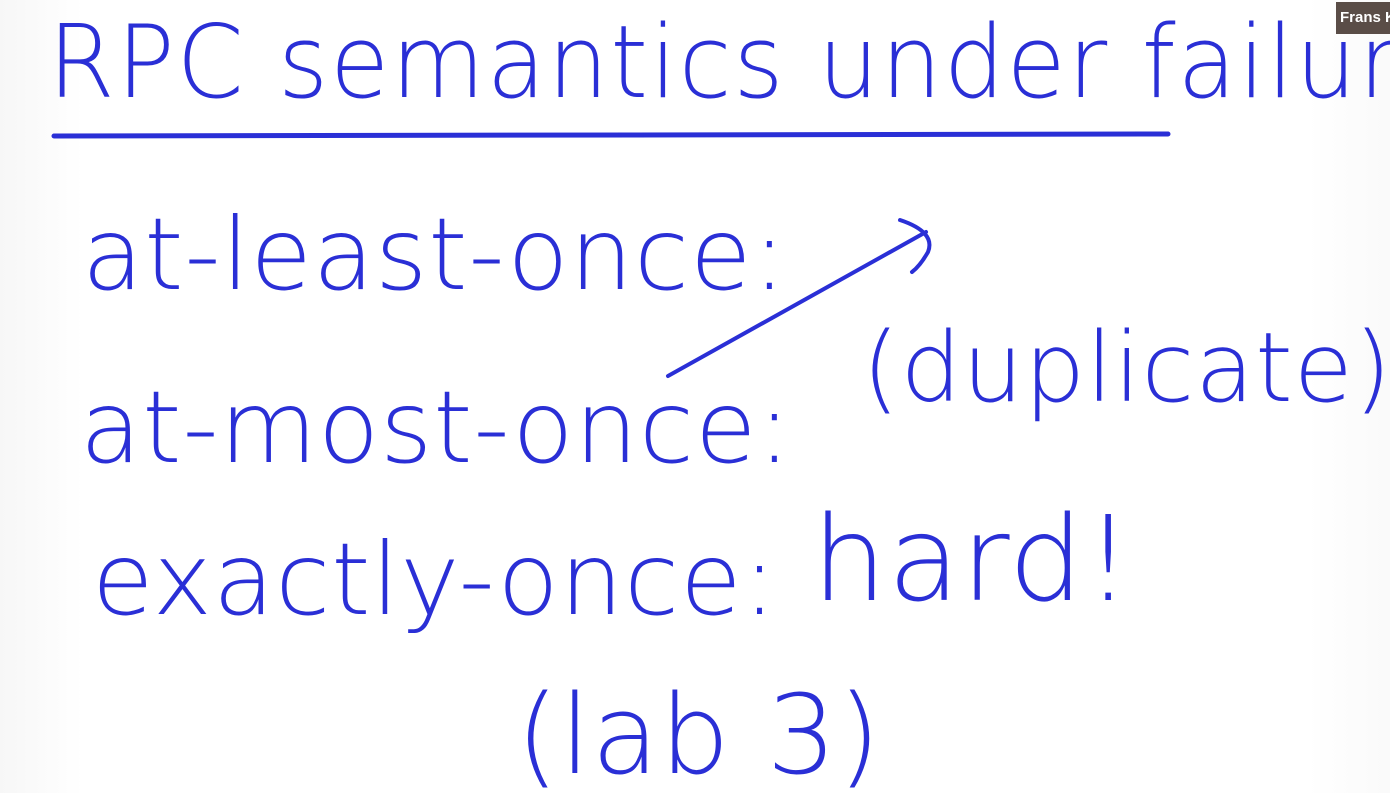 Image resolution: width=1390 pixels, height=793 pixels. Describe the element at coordinates (435, 254) in the screenshot. I see `at-least-once-label: at-least-once:` at that location.